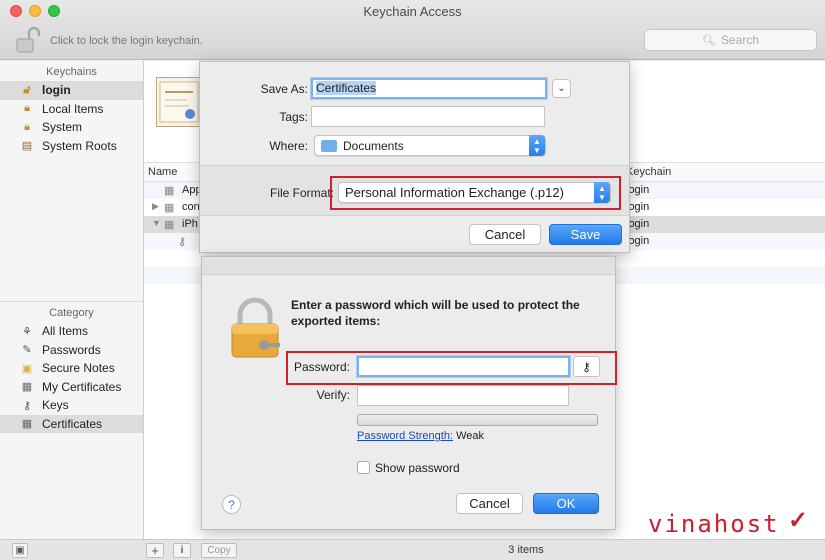 The image size is (825, 560). Describe the element at coordinates (648, 172) in the screenshot. I see `keychain-column-header: Keychain` at that location.